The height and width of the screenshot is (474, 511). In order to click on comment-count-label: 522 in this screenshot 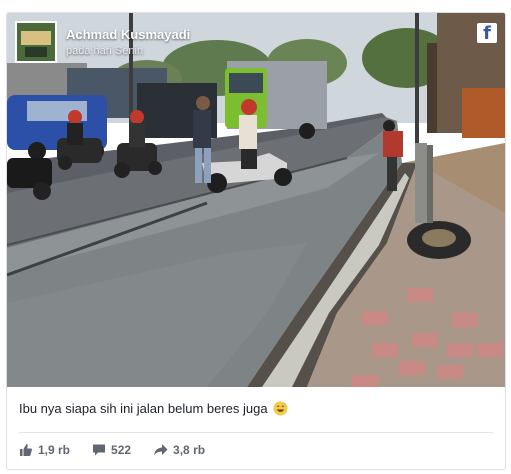, I will do `click(121, 450)`.